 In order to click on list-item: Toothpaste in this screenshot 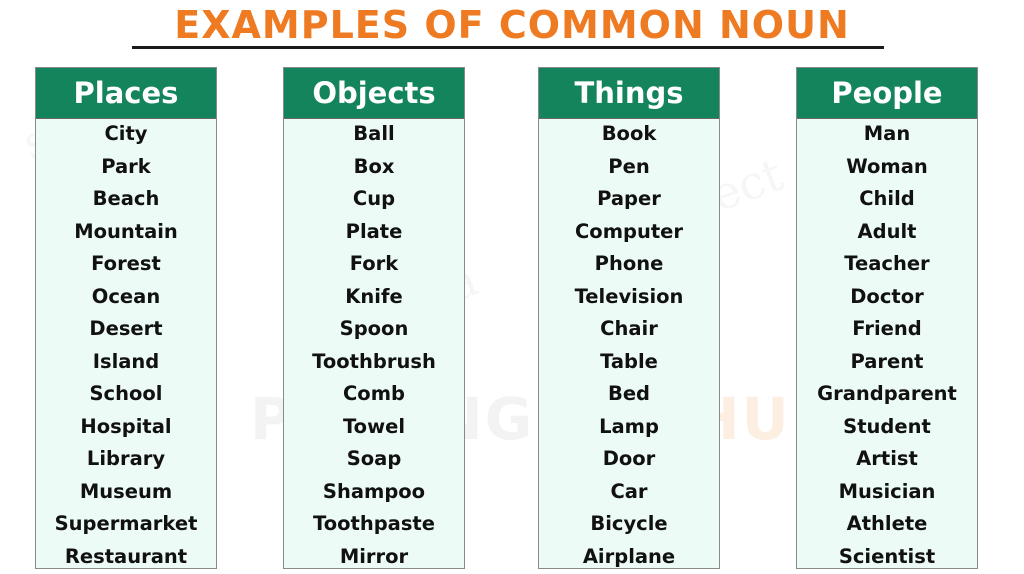, I will do `click(374, 525)`.